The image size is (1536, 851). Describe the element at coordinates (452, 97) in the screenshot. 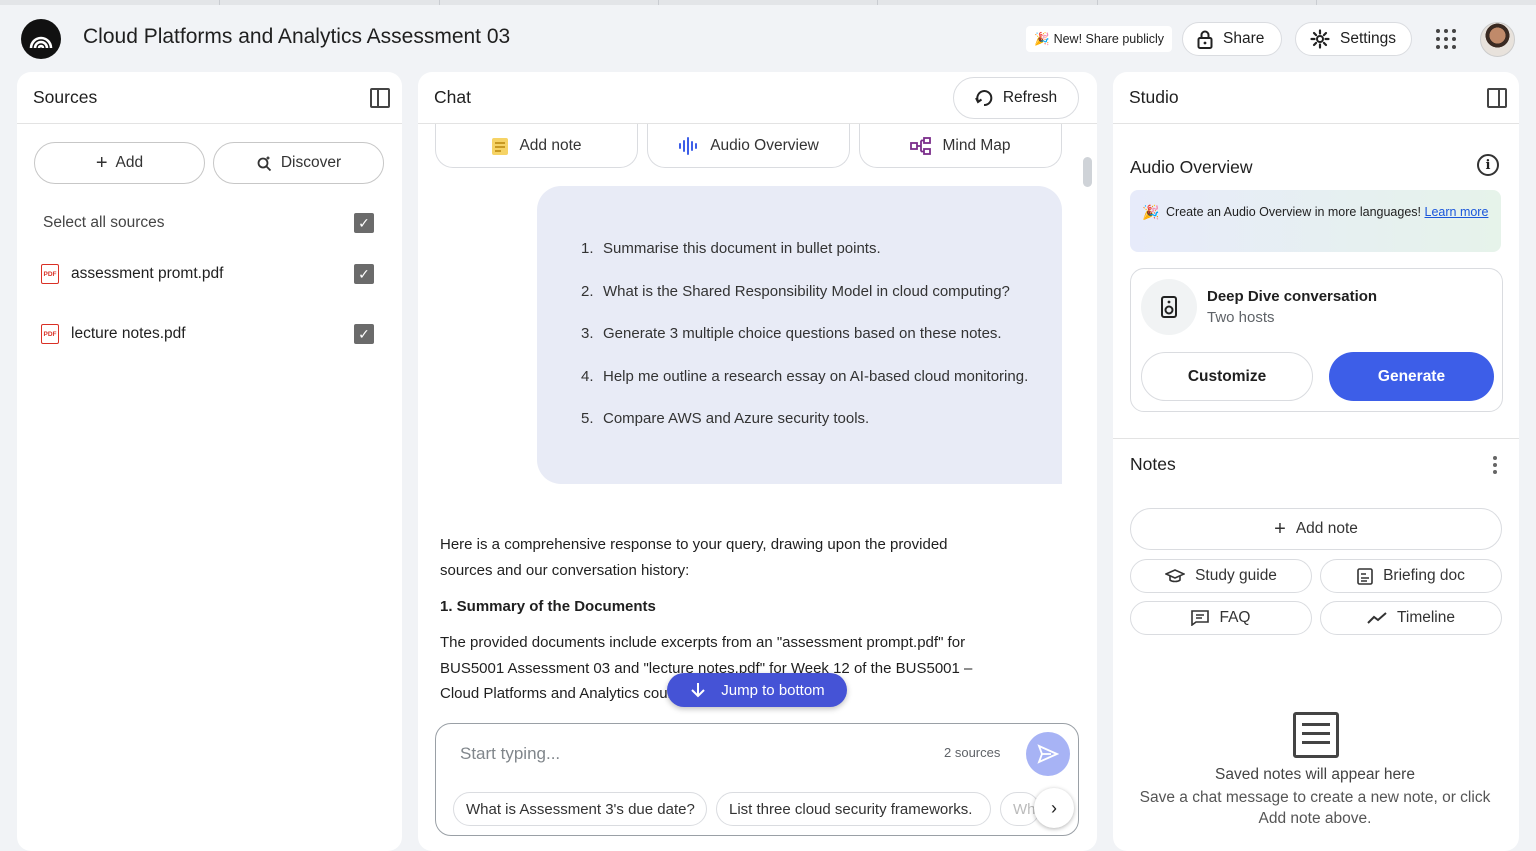

I see `chat-title: Chat` at that location.